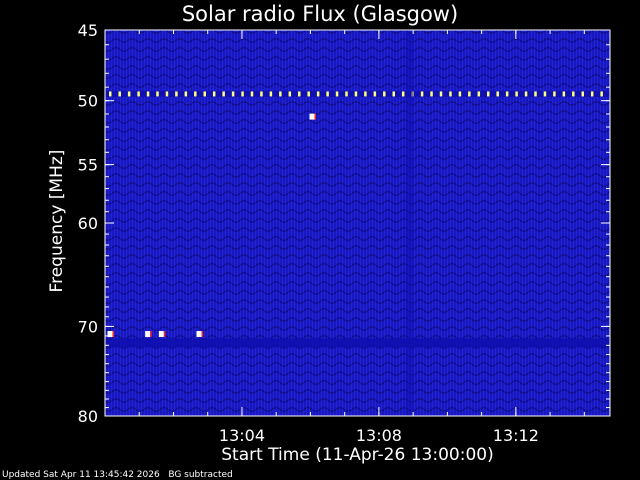 This screenshot has width=640, height=480. Describe the element at coordinates (88, 326) in the screenshot. I see `y-tick-label: 70` at that location.